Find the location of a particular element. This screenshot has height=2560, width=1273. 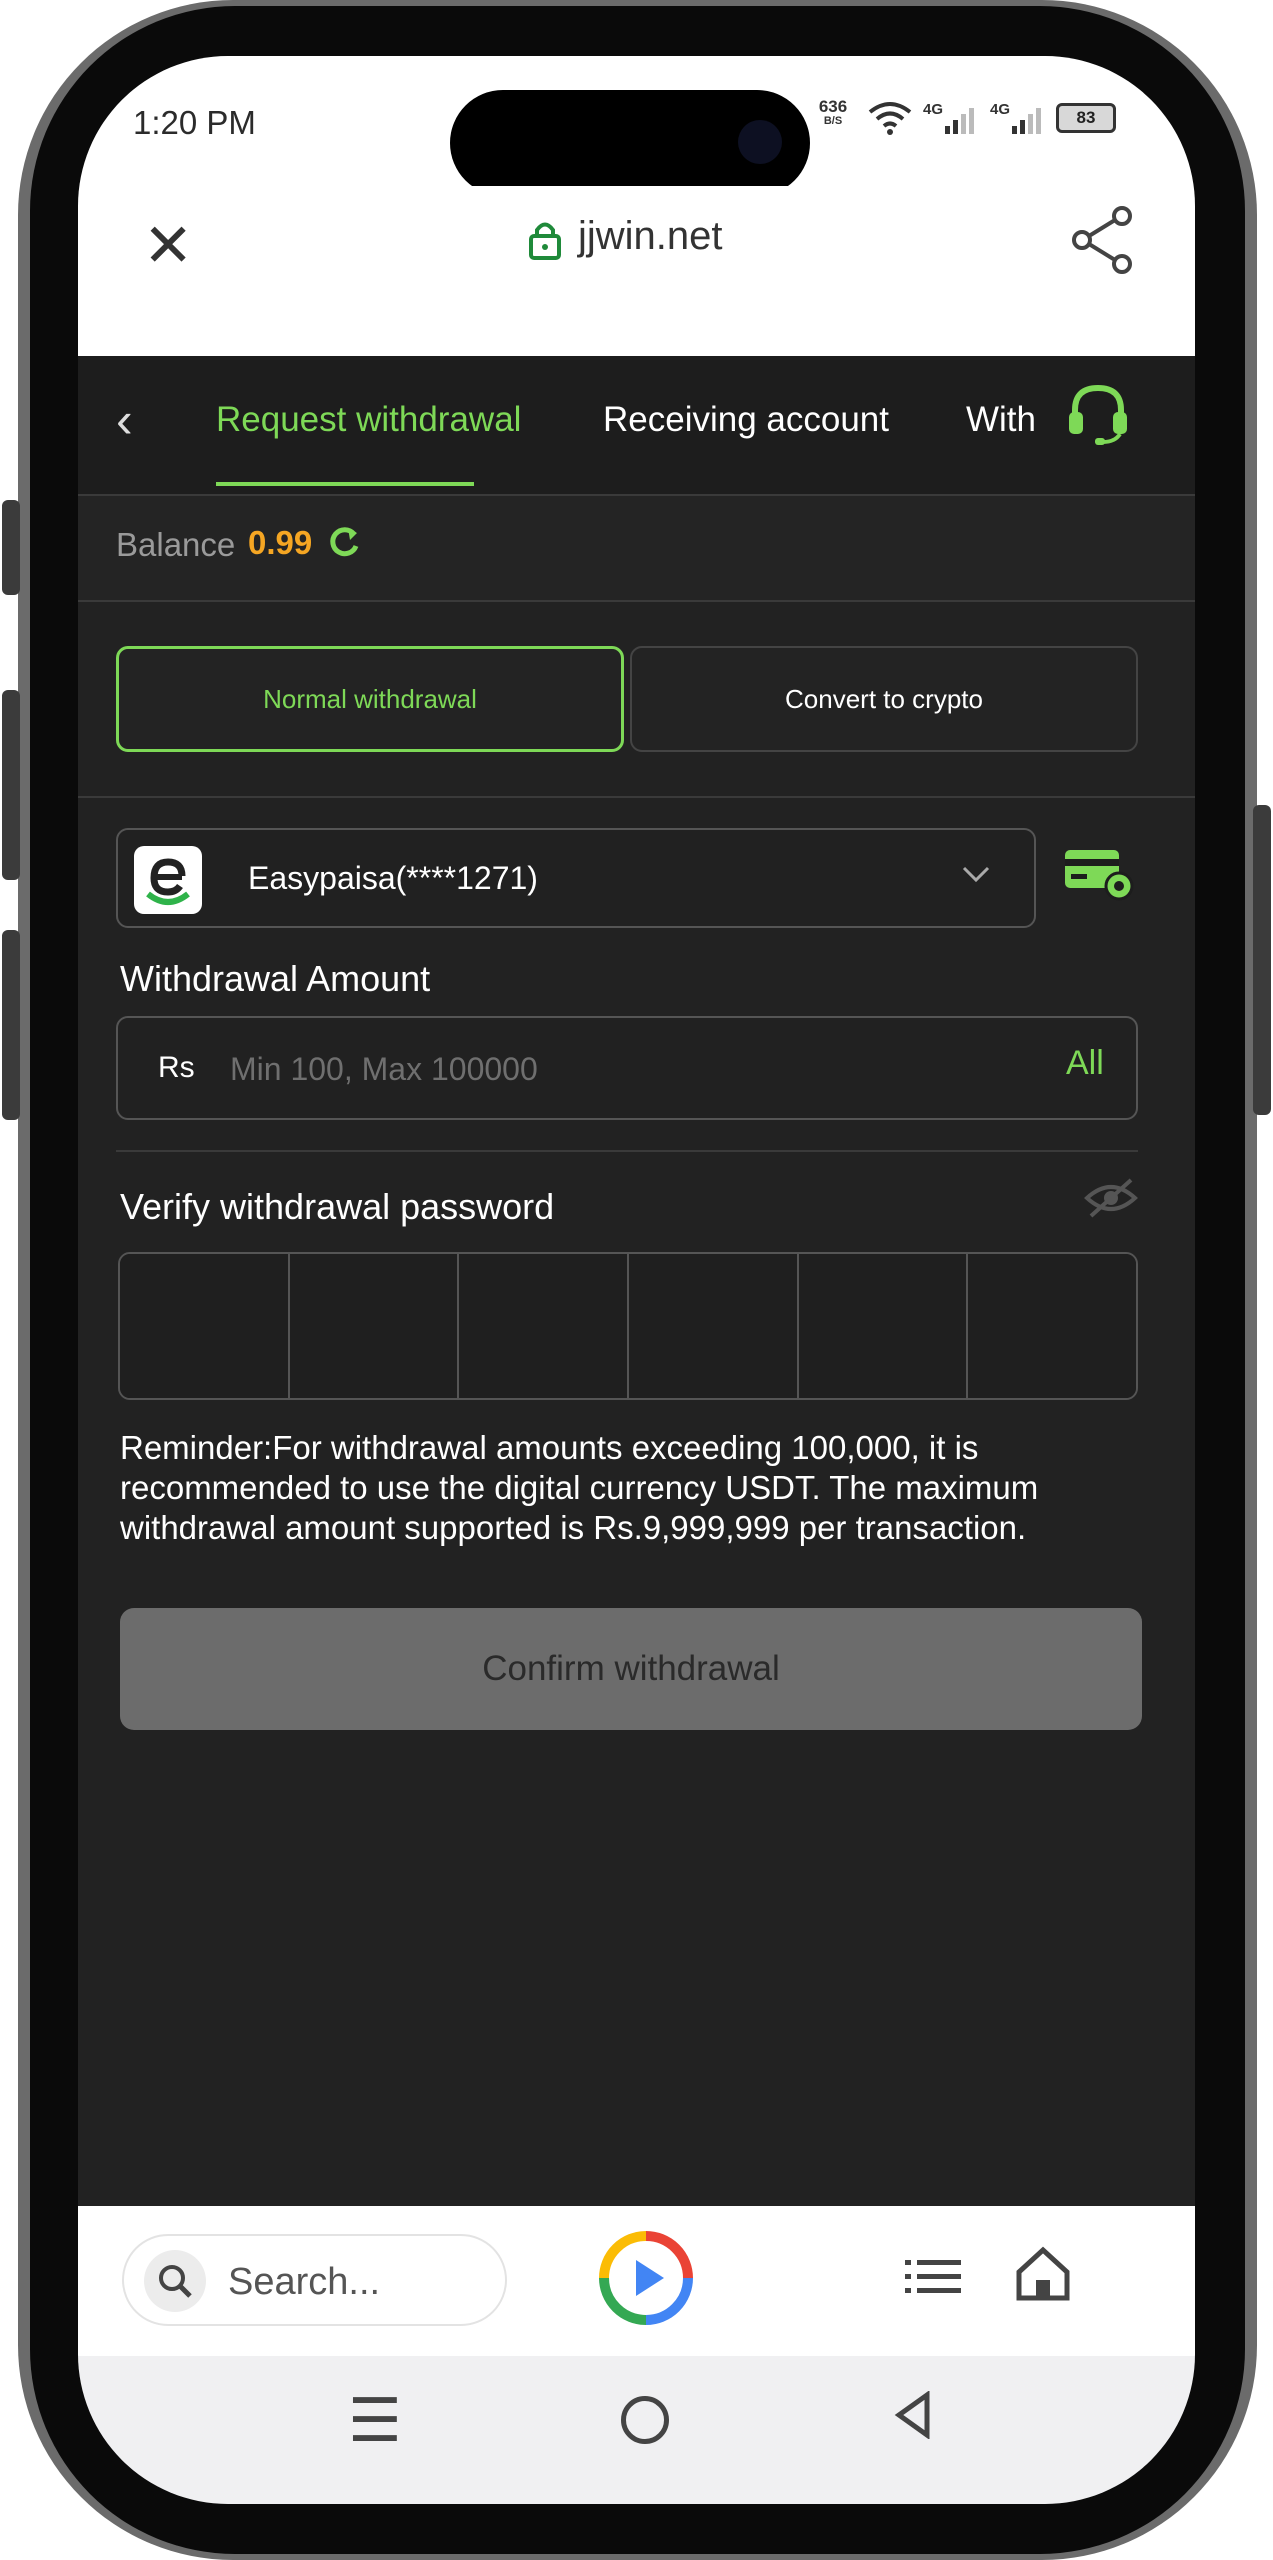

status-time: 1:20 PM is located at coordinates (194, 122).